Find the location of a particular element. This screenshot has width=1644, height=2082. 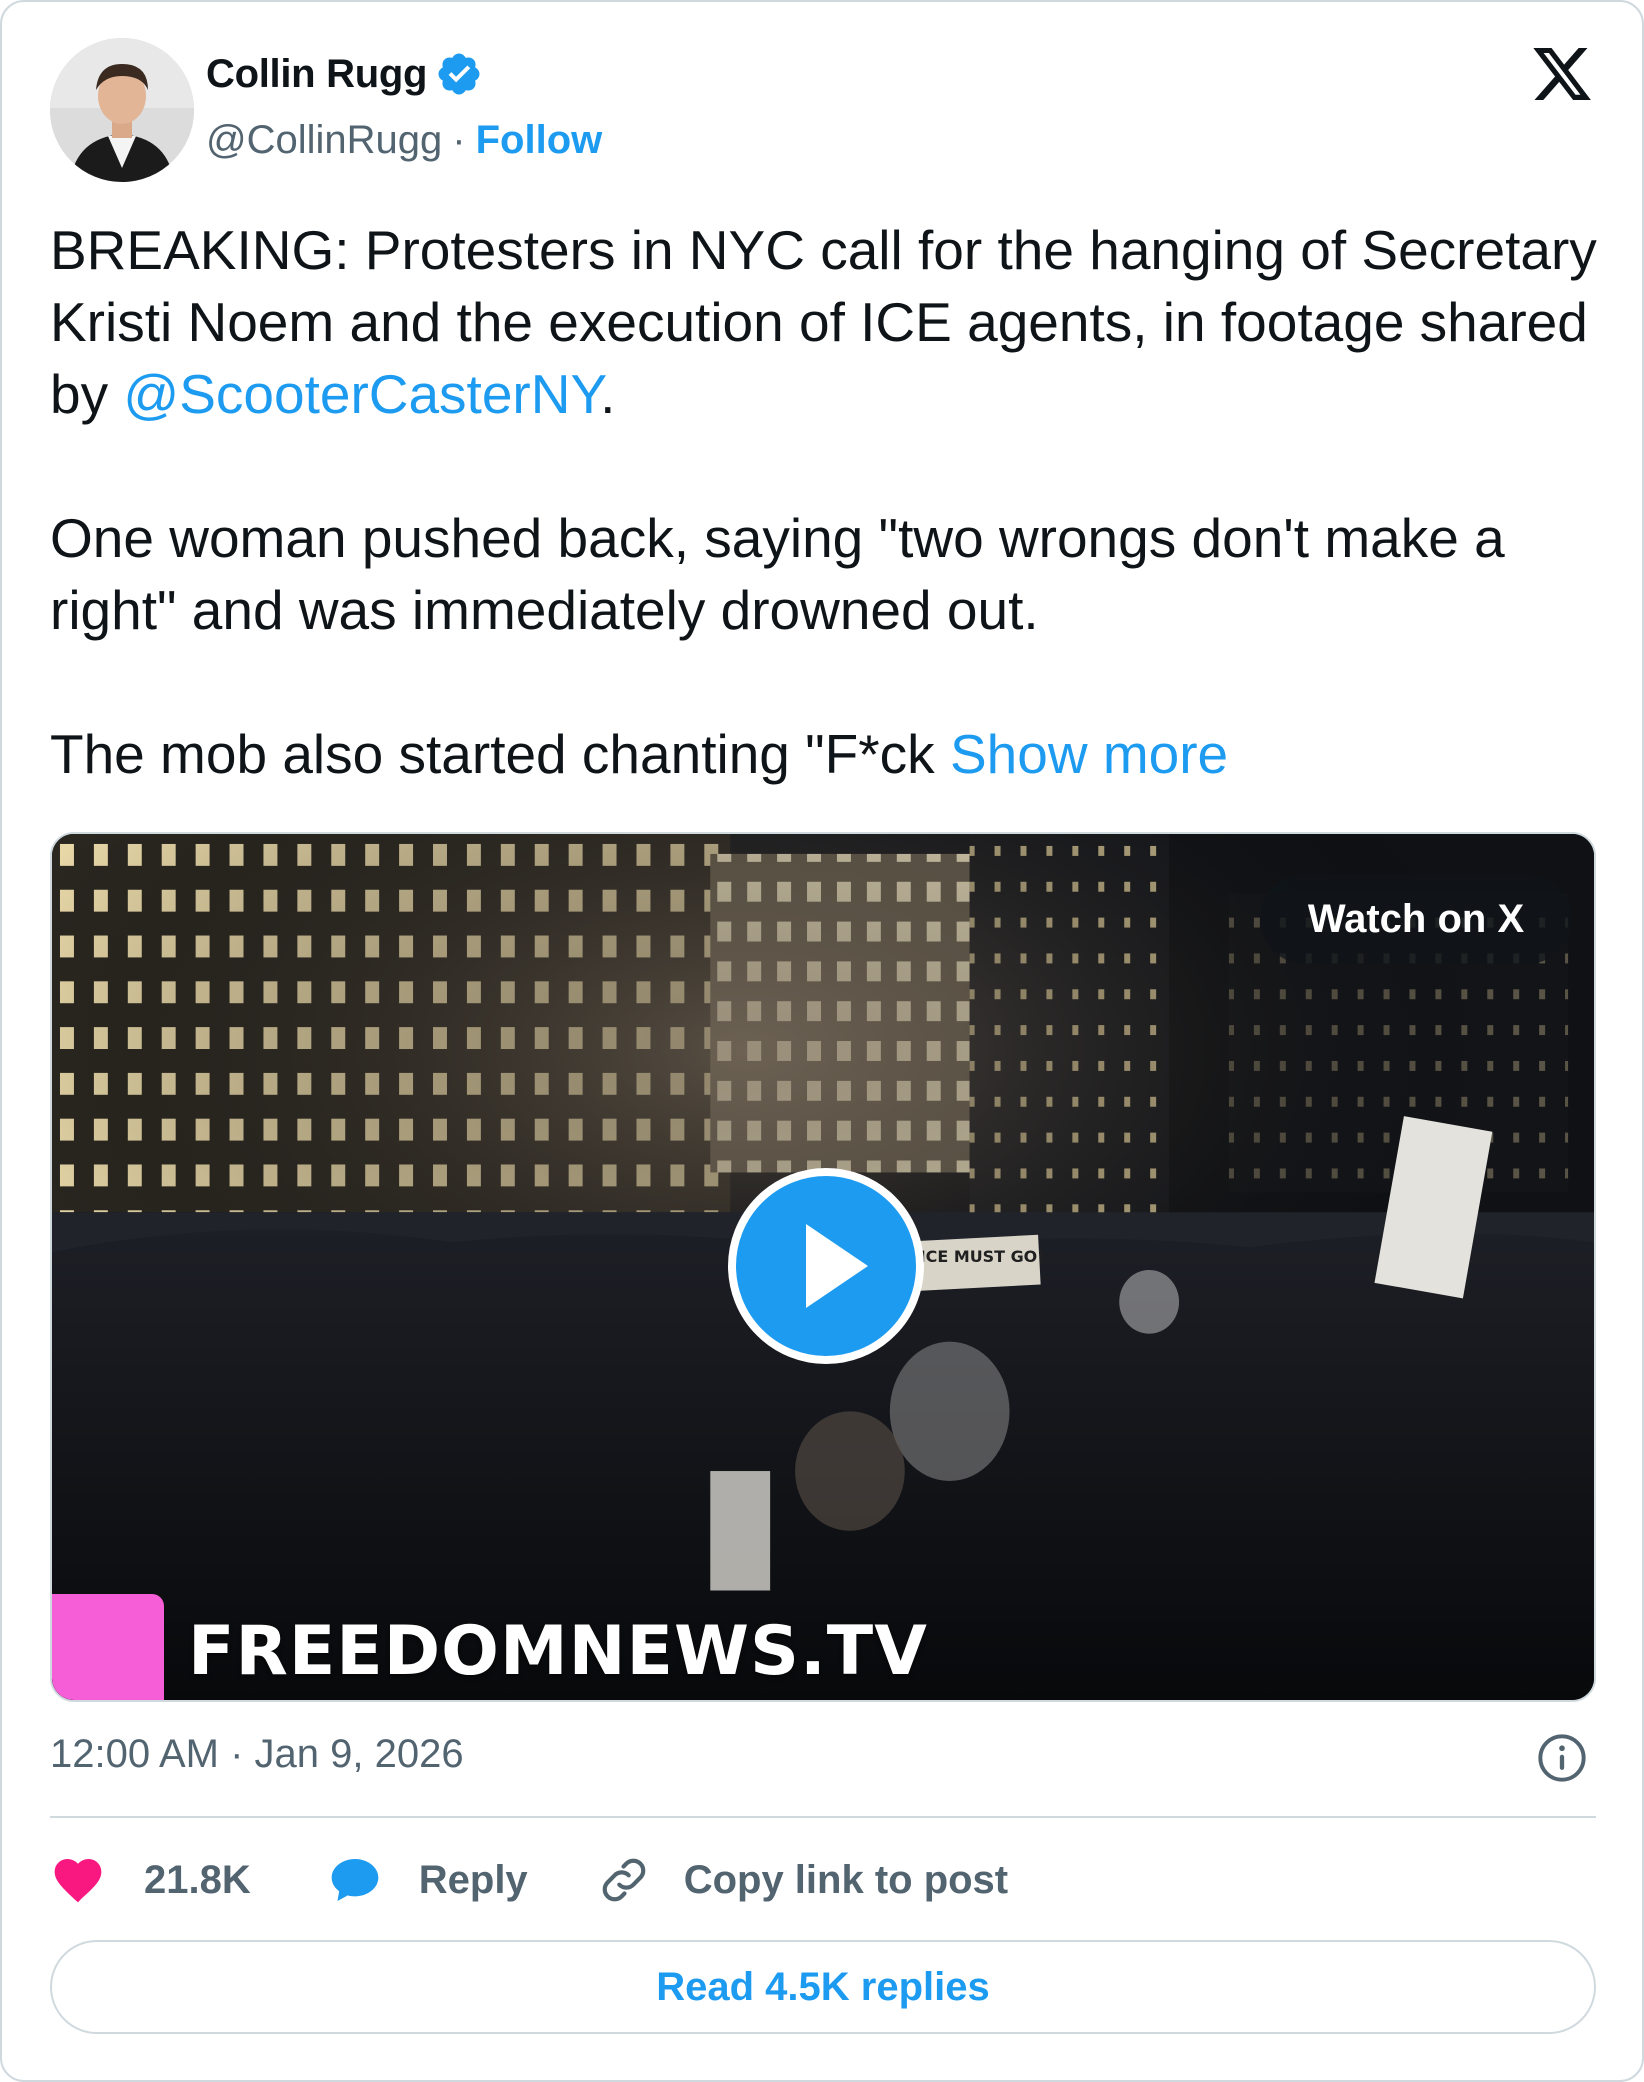

tweet-text-segment: . is located at coordinates (608, 394).